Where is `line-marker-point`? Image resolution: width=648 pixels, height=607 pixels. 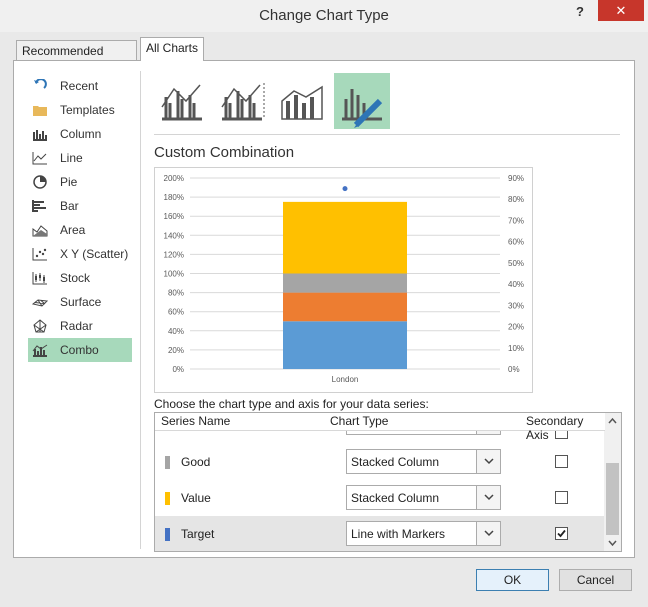 line-marker-point is located at coordinates (345, 189).